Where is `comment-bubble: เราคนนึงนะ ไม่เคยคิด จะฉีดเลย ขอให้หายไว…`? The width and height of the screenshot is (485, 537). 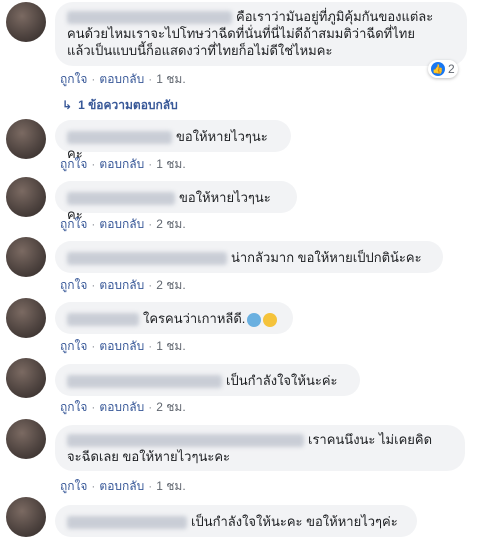
comment-bubble: เราคนนึงนะ ไม่เคยคิด จะฉีดเลย ขอให้หายไว… is located at coordinates (260, 448).